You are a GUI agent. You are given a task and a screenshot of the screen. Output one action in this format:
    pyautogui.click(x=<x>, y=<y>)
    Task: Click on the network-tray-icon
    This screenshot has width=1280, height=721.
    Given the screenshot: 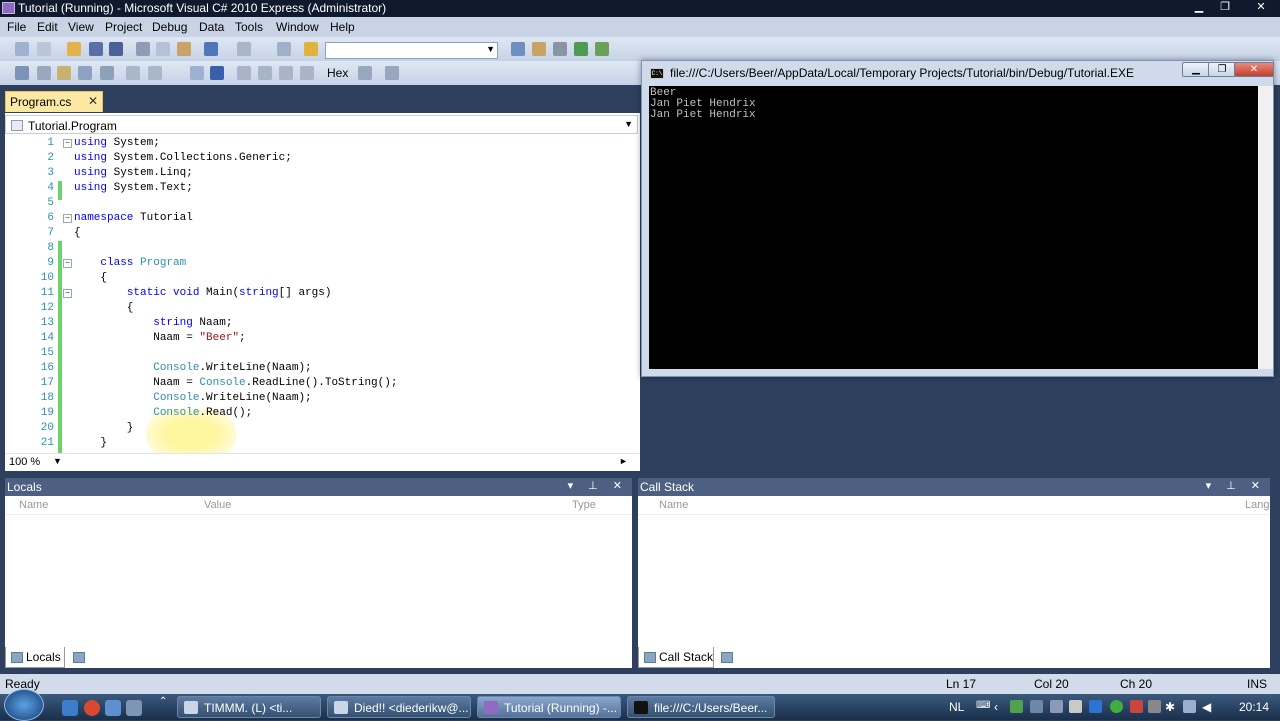 What is the action you would take?
    pyautogui.click(x=1016, y=706)
    